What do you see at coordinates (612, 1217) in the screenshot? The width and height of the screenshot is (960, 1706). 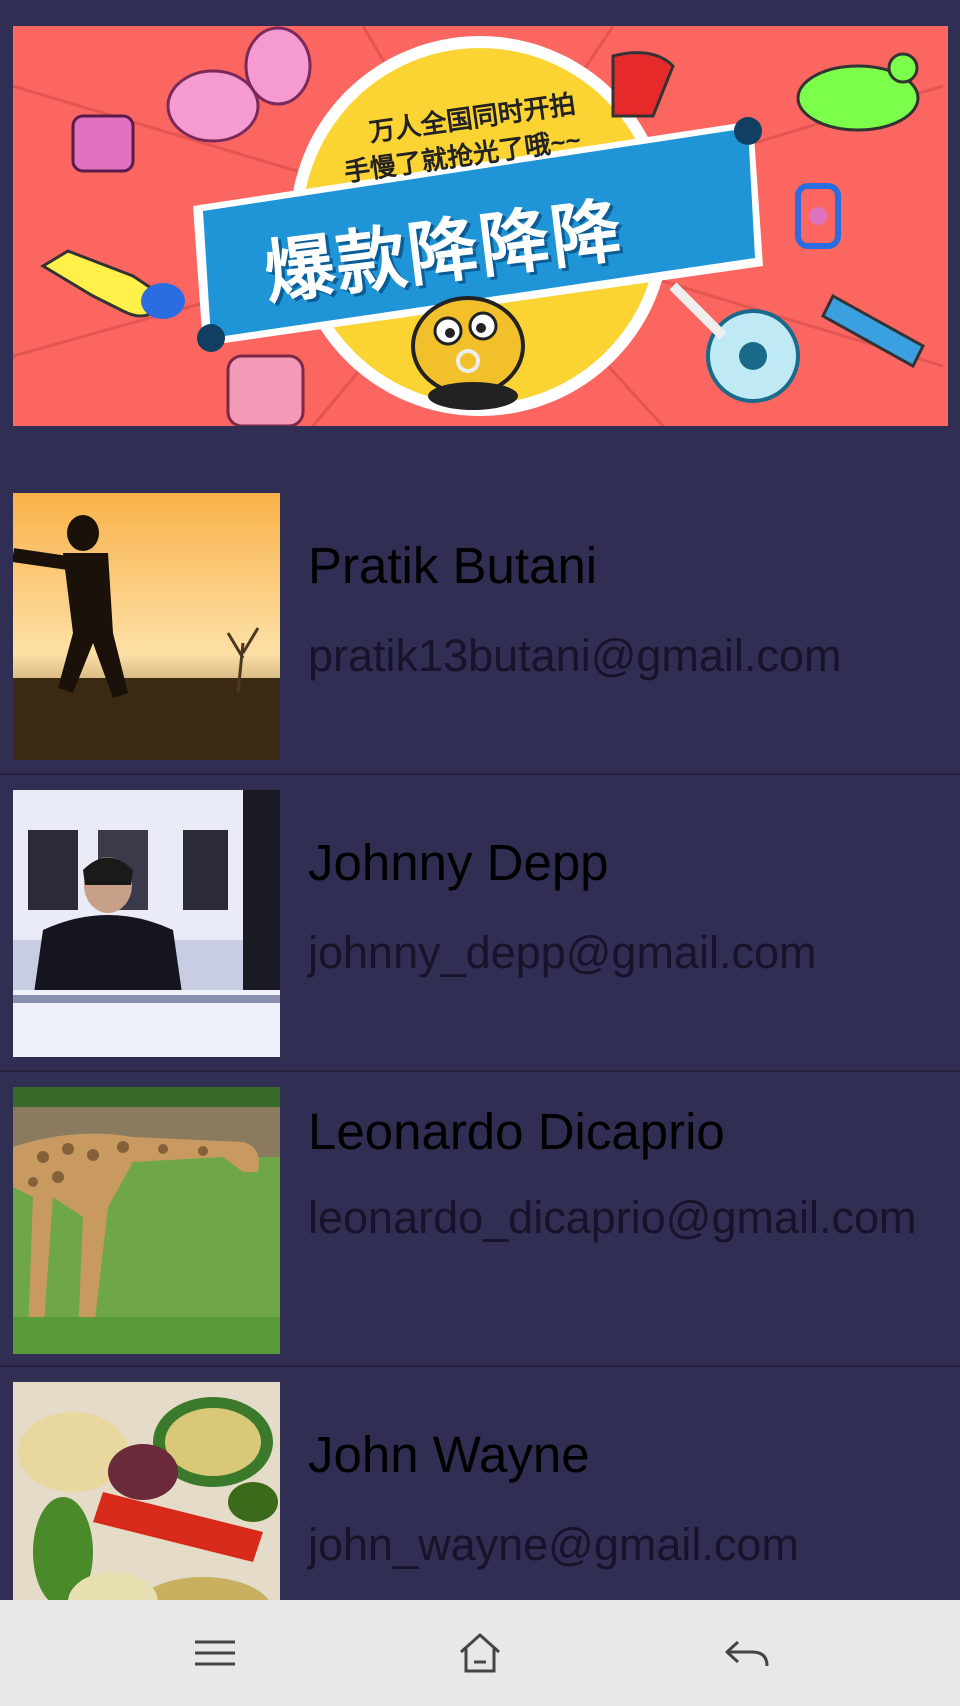 I see `contact-email: leonardo_dicaprio@gmail.com` at bounding box center [612, 1217].